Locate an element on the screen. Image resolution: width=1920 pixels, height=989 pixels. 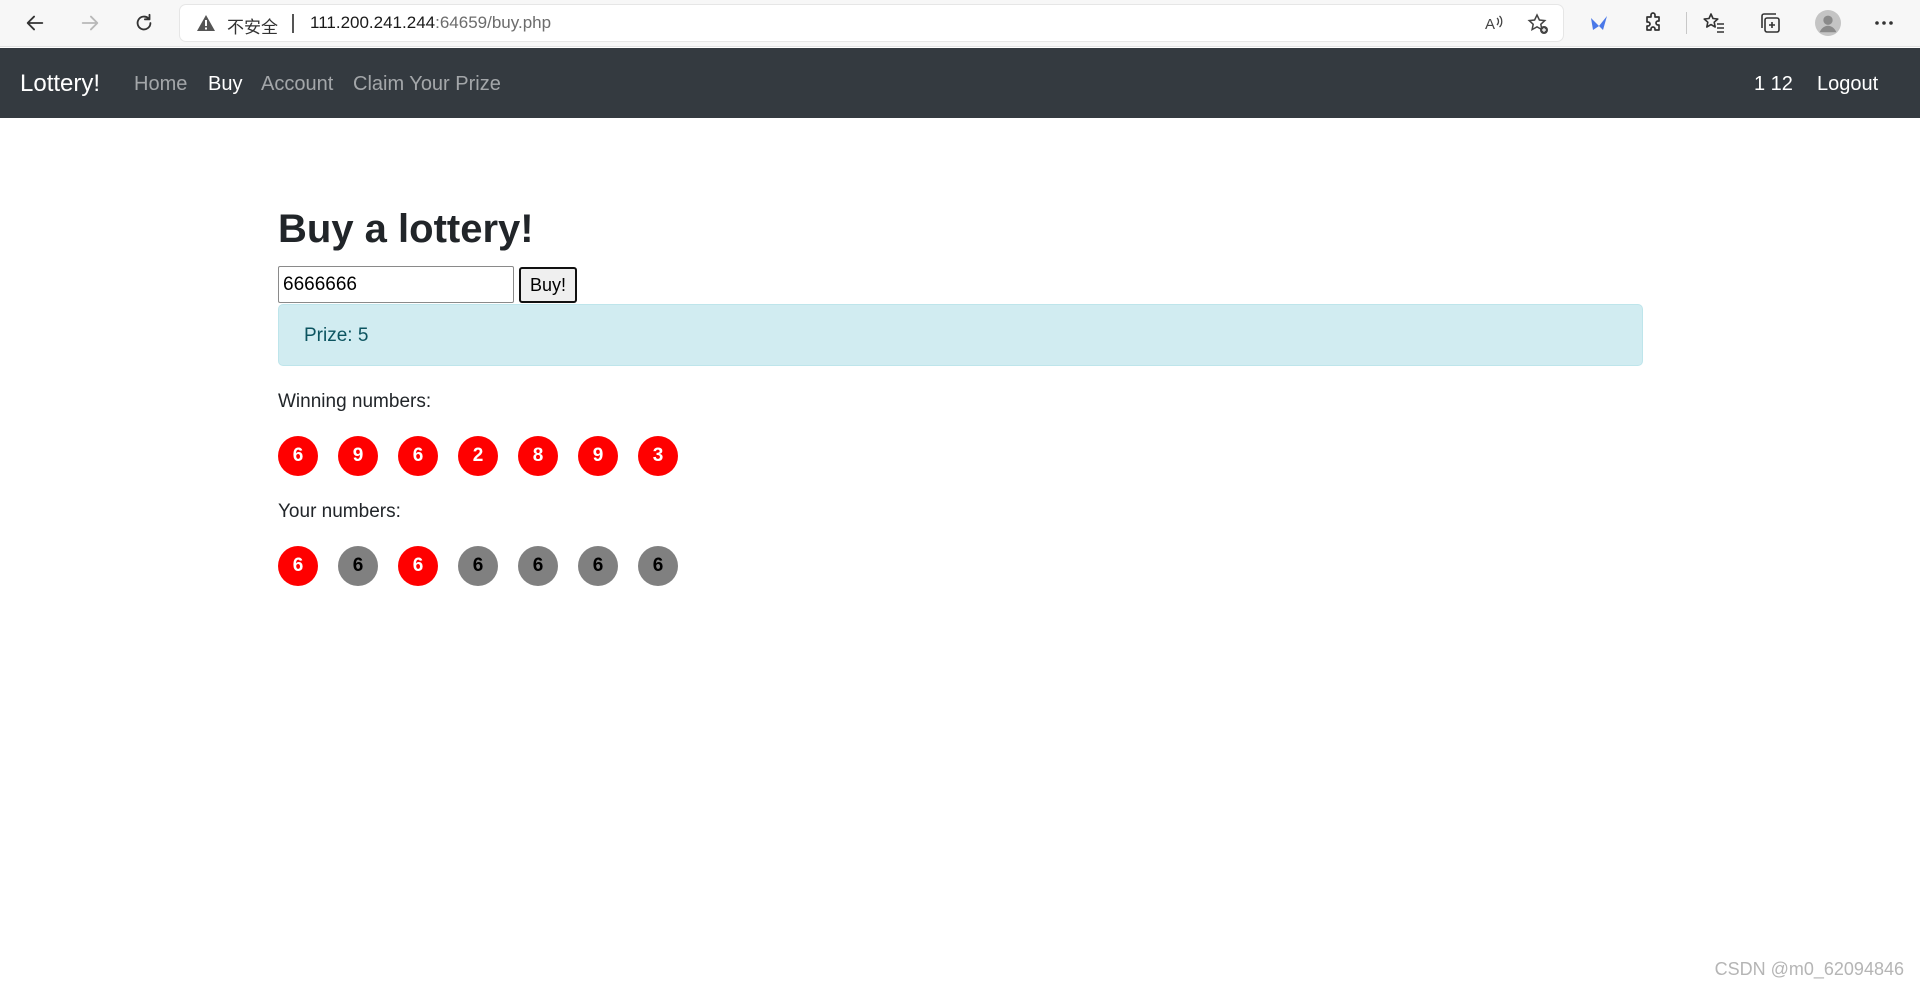
browser-toolbar: 不安全 111.200.241.244:64659/buy.php A is located at coordinates (960, 23).